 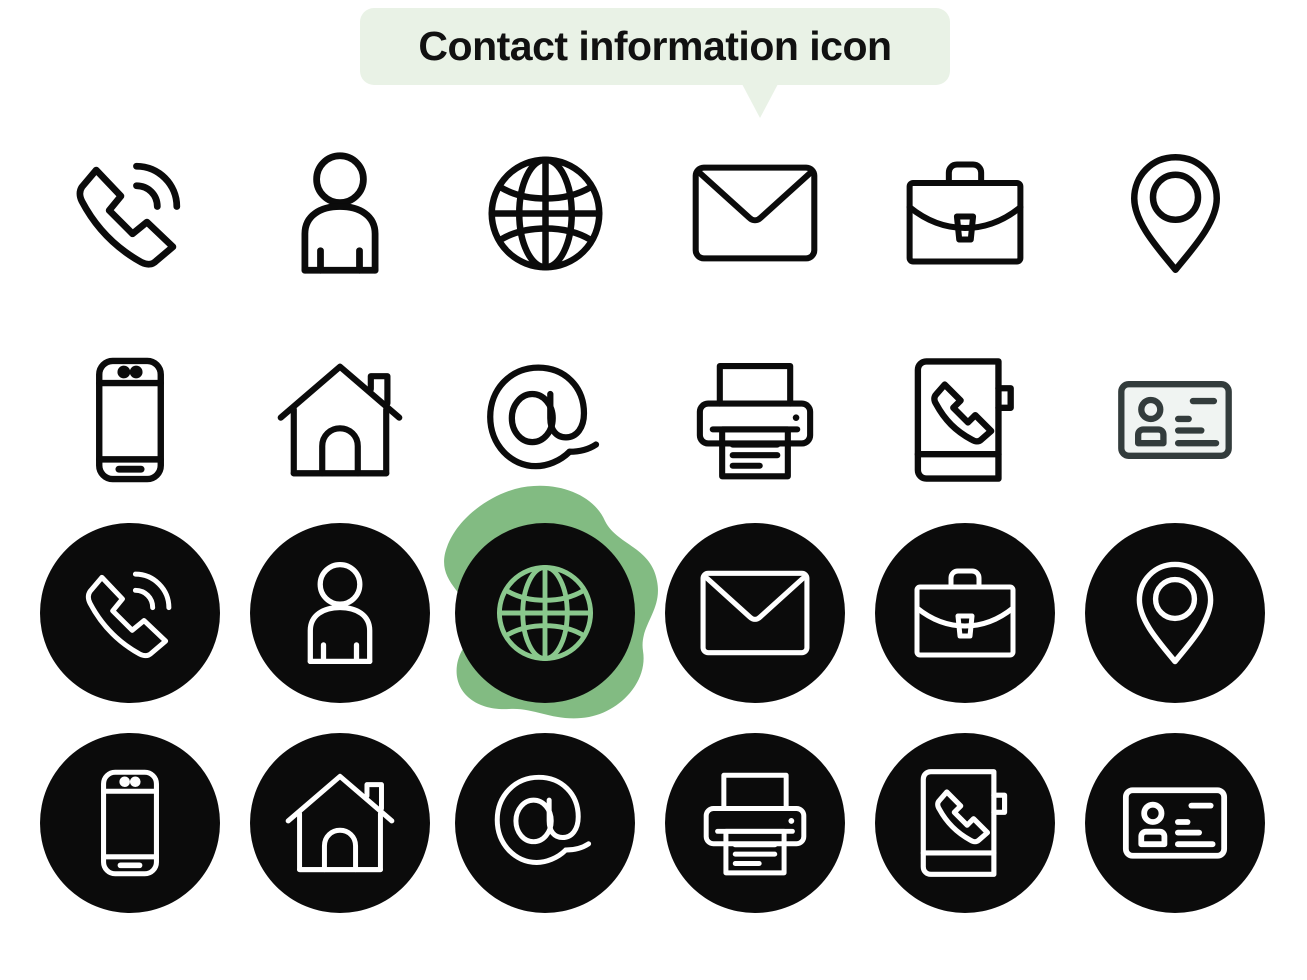 I want to click on title-bubble: Contact information icon, so click(x=655, y=46).